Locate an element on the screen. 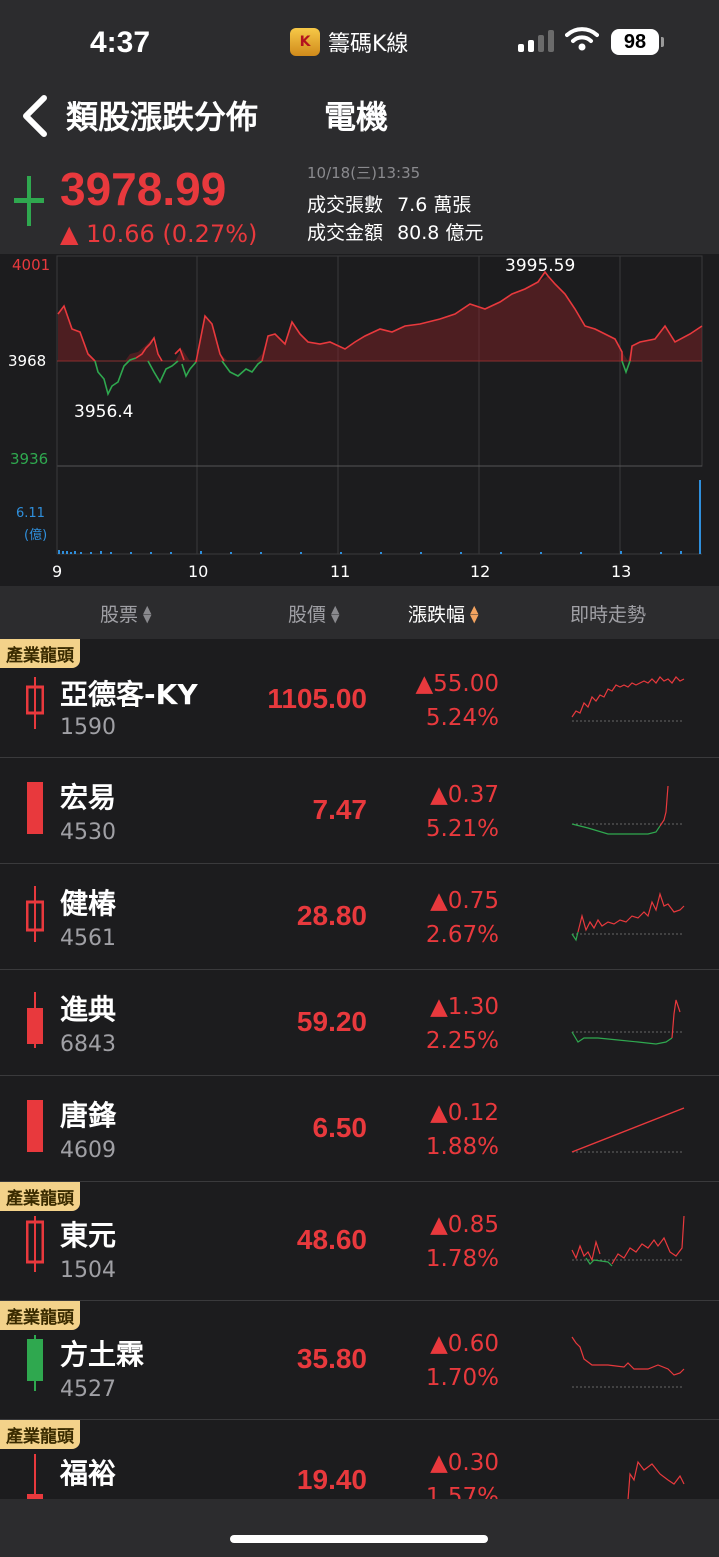 The width and height of the screenshot is (719, 1557). clock: 4:37 is located at coordinates (120, 42).